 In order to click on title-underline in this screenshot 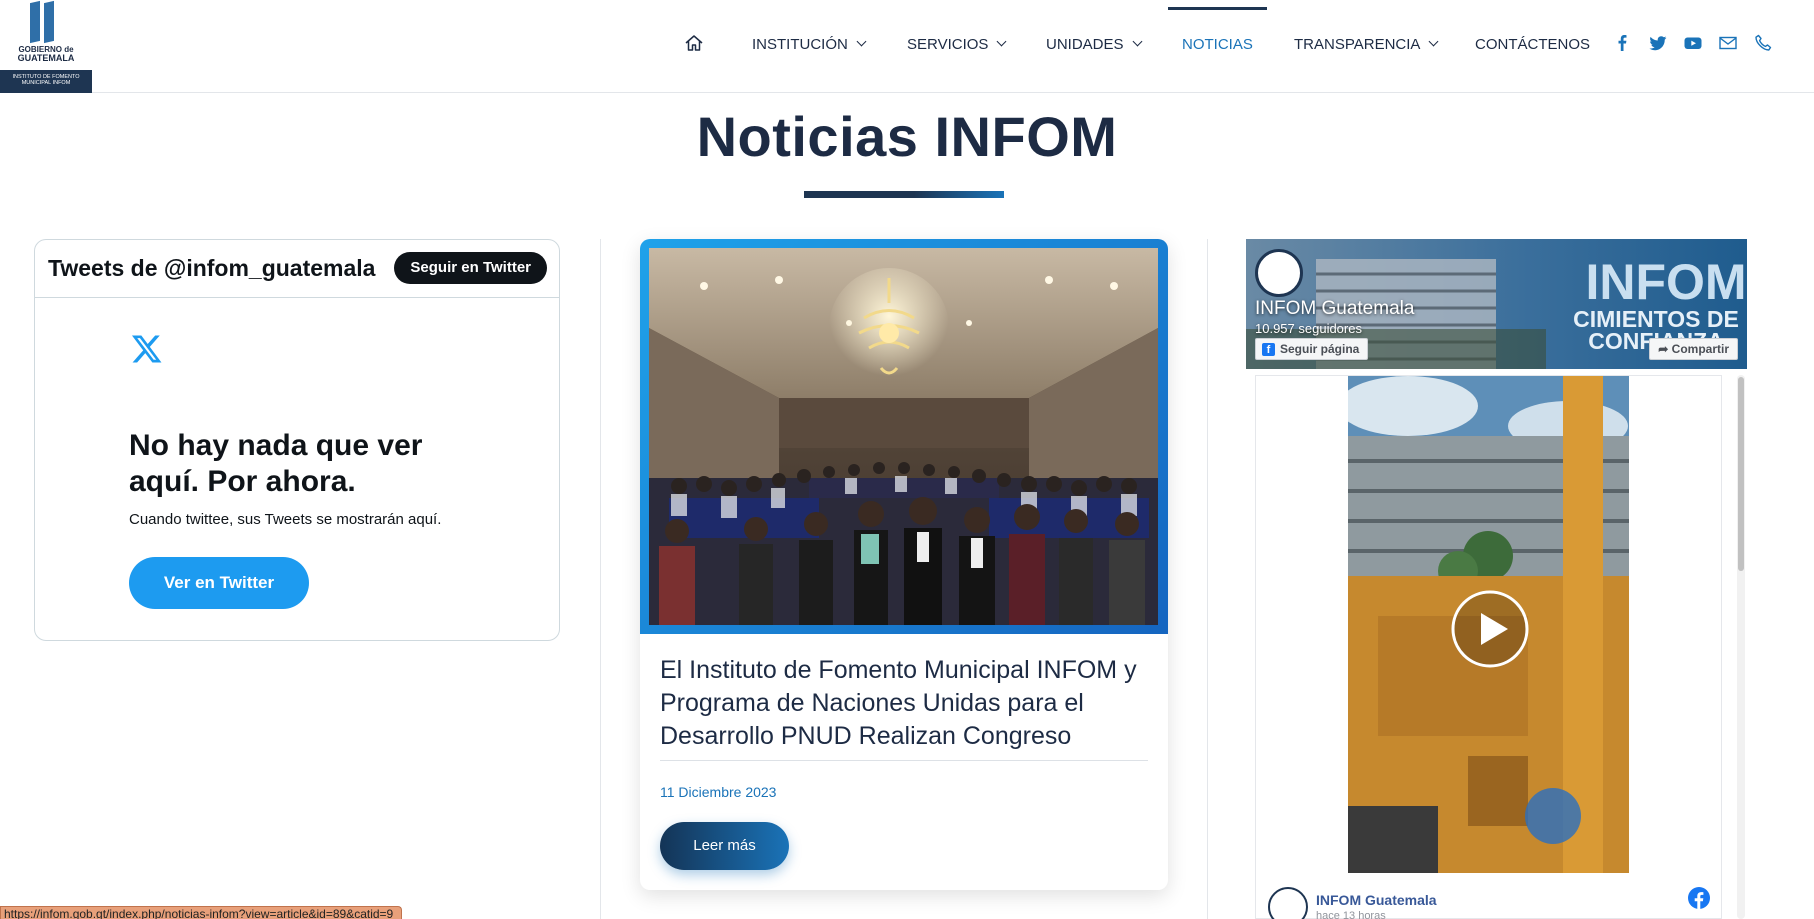, I will do `click(904, 194)`.